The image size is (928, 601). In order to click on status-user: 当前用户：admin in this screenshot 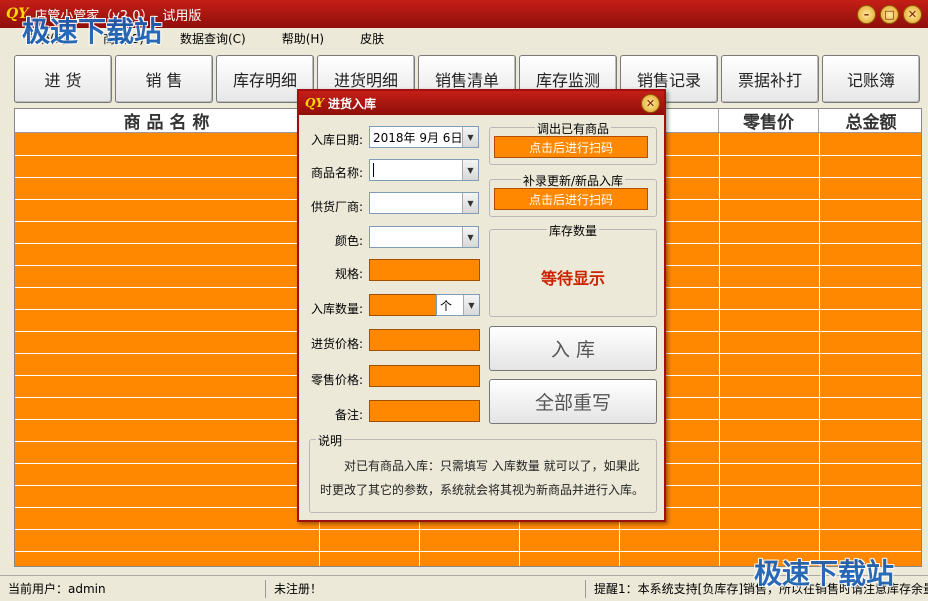, I will do `click(133, 588)`.